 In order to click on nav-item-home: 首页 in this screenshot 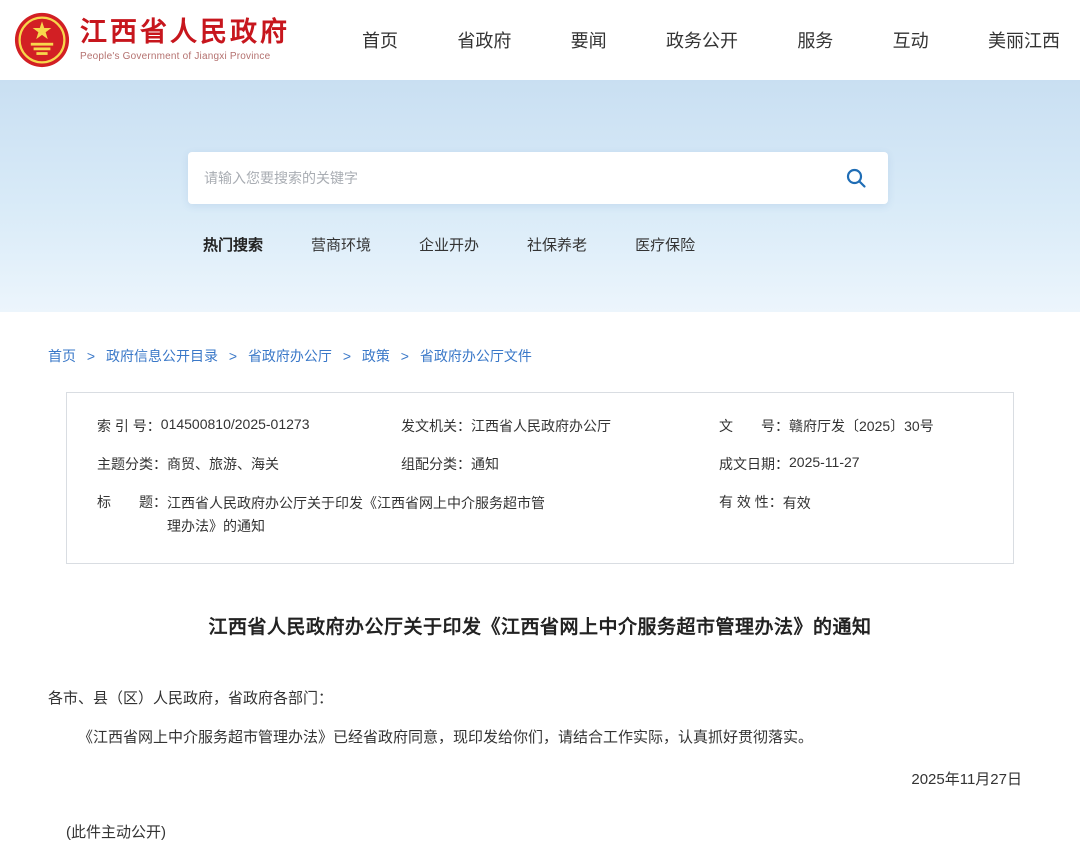, I will do `click(380, 40)`.